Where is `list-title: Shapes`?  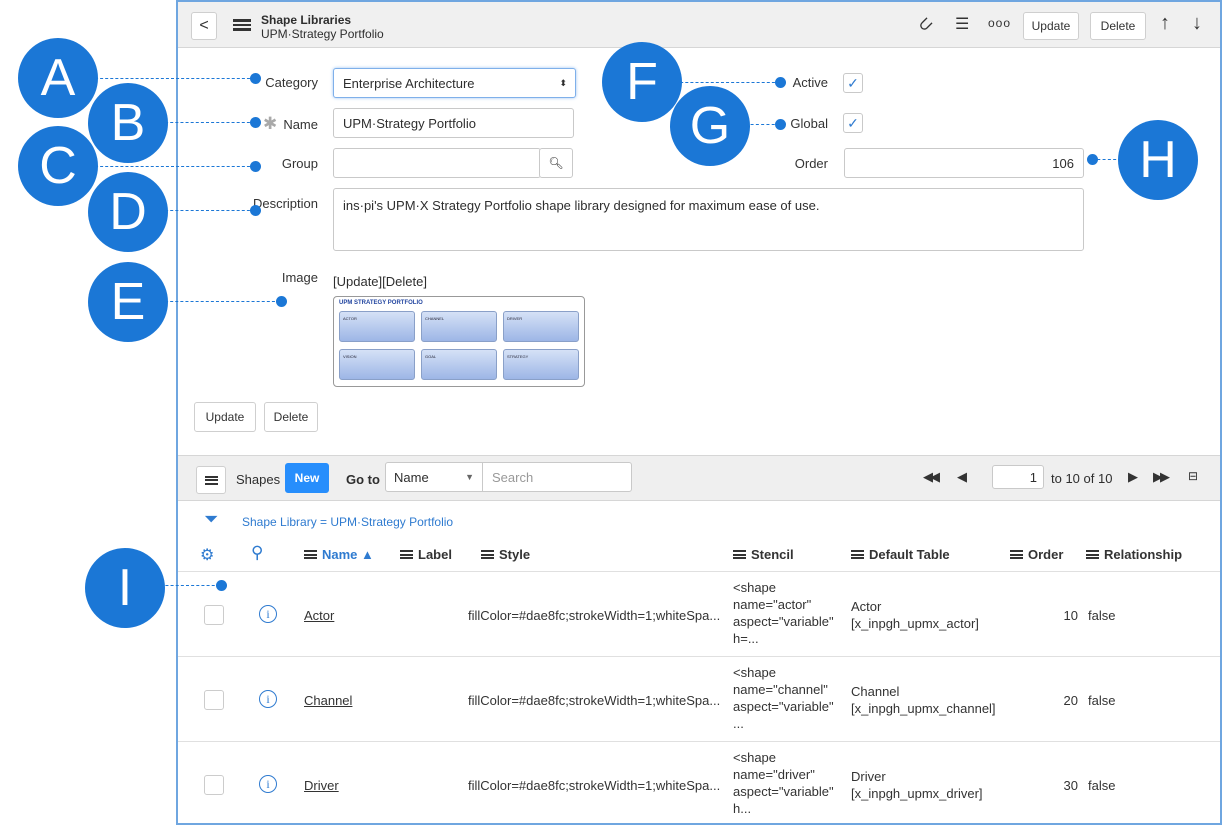 list-title: Shapes is located at coordinates (258, 479).